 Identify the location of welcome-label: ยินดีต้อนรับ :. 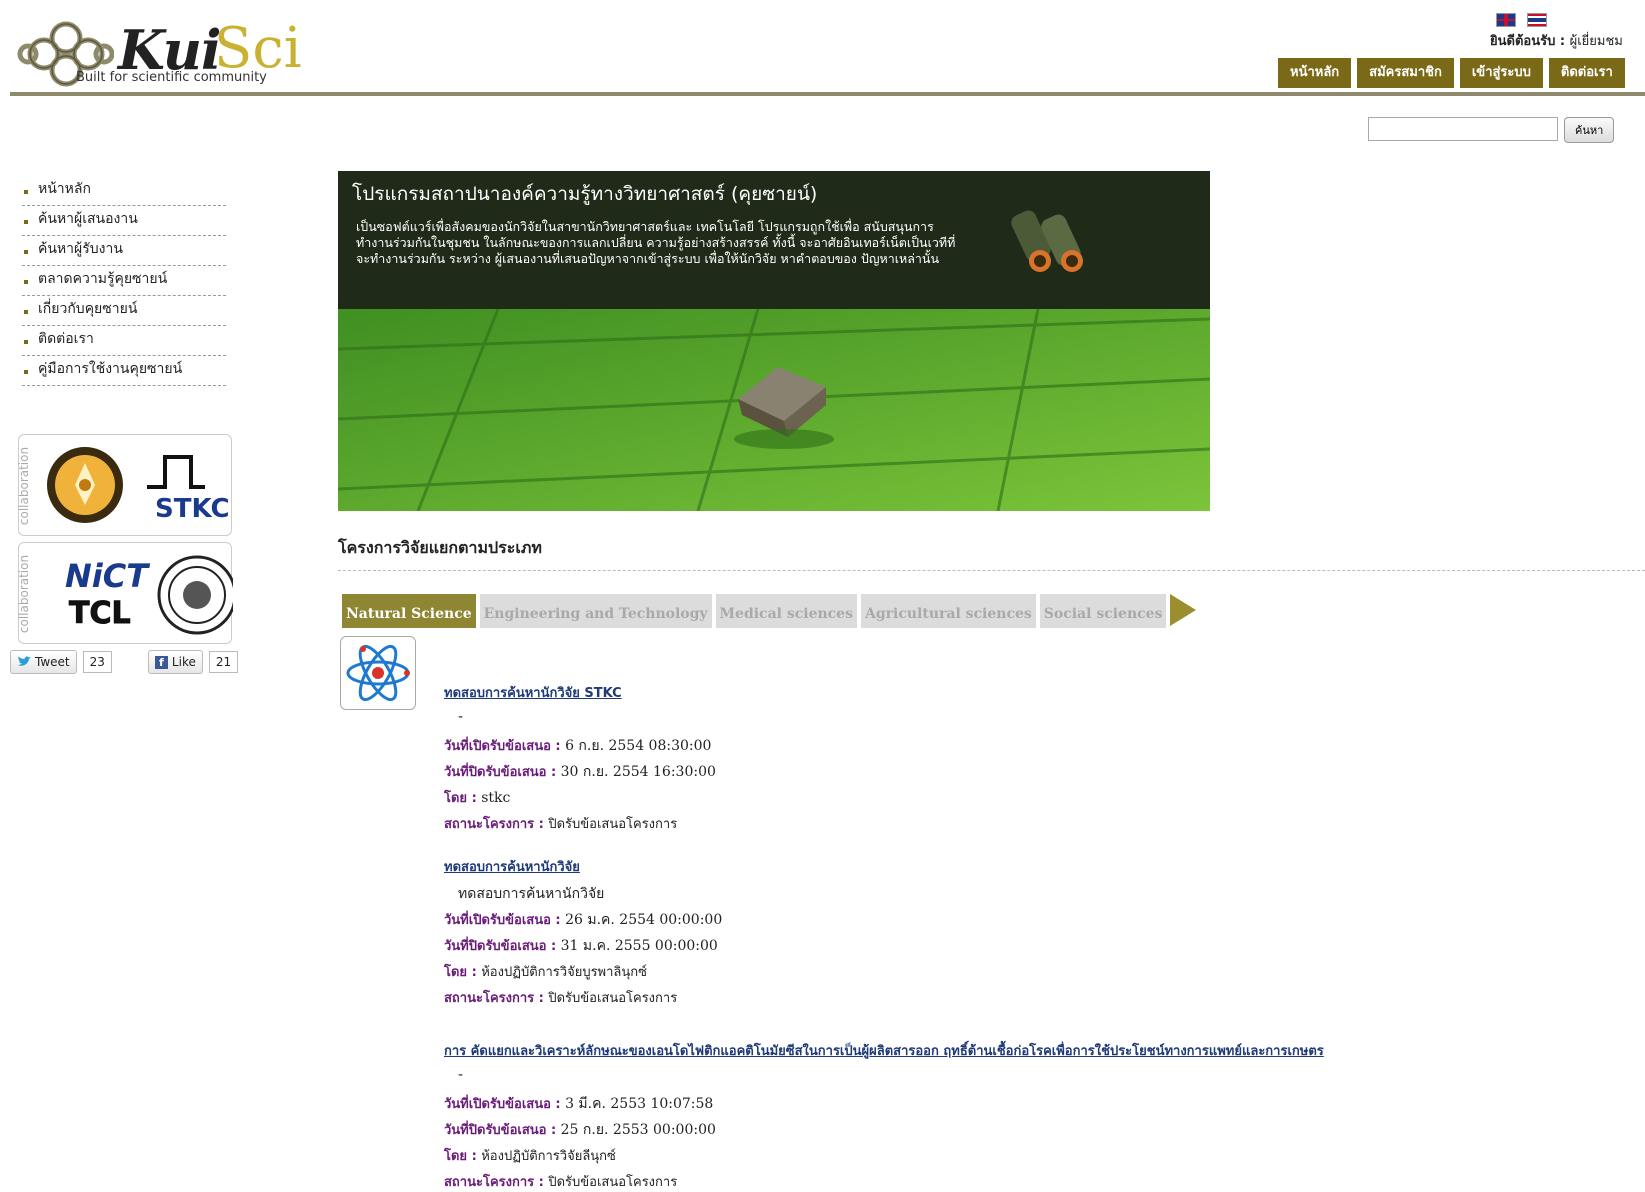
(1528, 41).